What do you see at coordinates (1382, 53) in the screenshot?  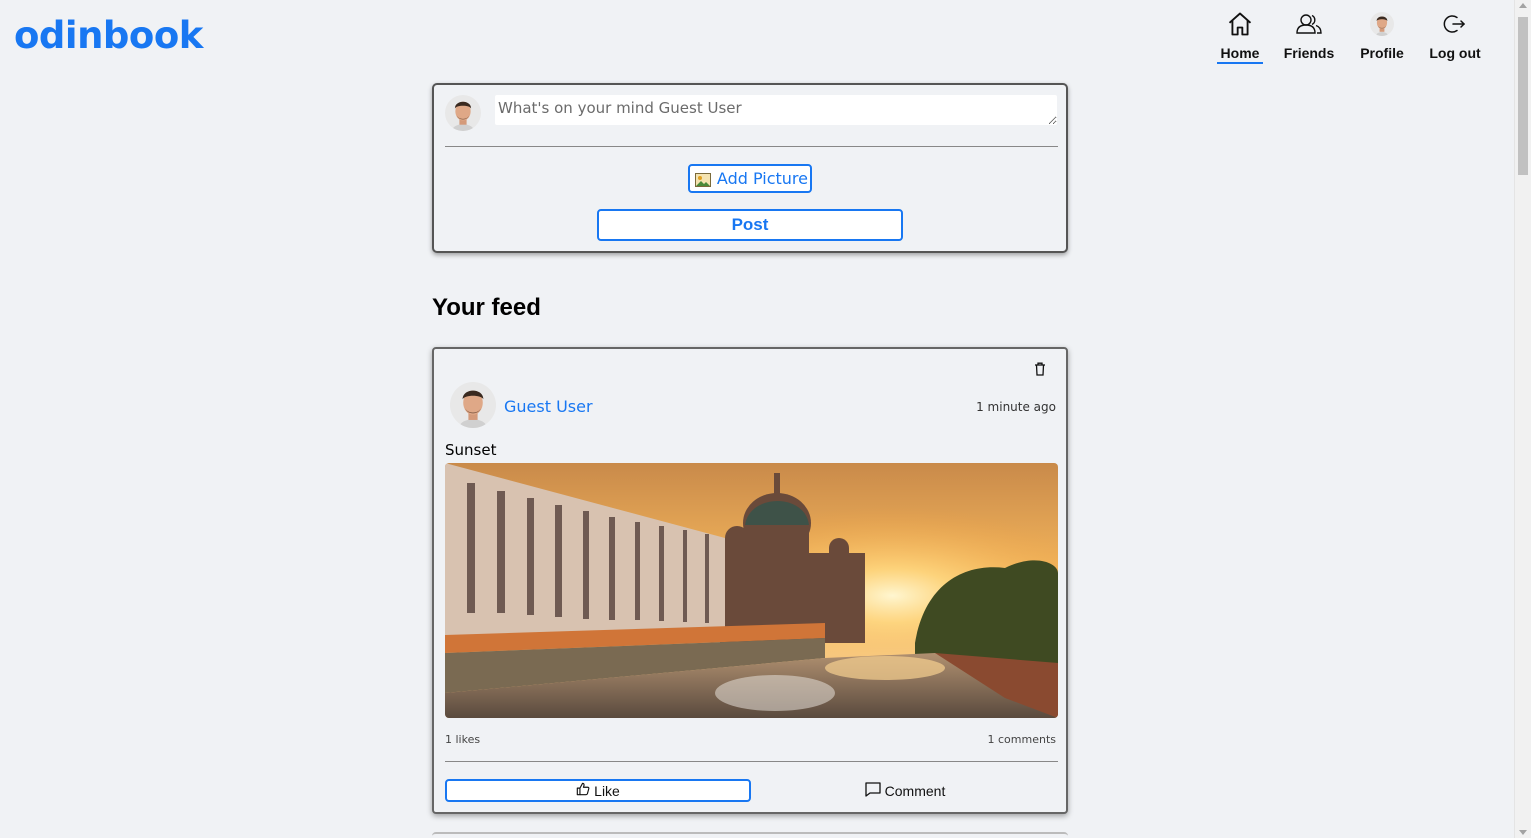 I see `nav-profile-label: Profile` at bounding box center [1382, 53].